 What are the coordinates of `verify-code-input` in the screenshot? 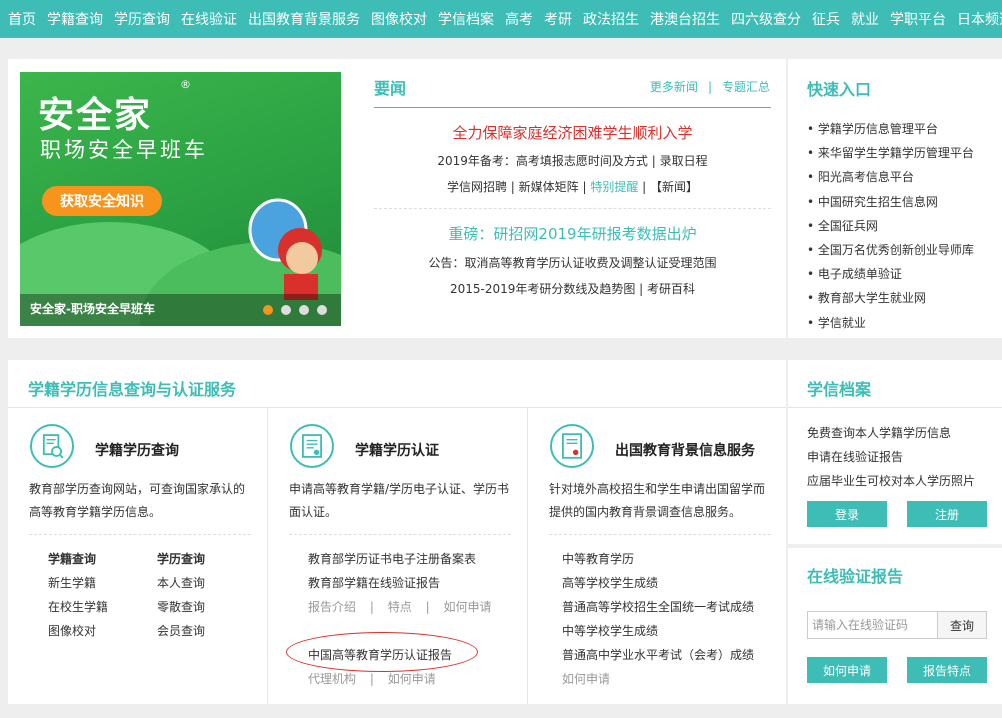 It's located at (872, 625).